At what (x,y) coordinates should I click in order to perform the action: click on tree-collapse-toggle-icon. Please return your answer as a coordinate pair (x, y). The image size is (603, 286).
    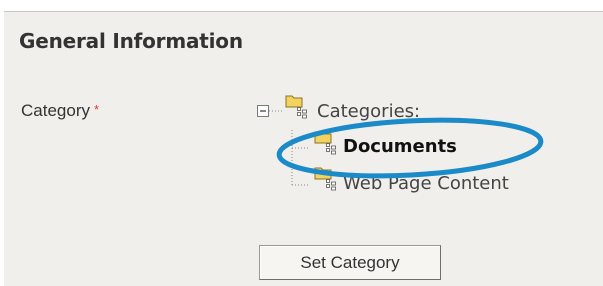
    Looking at the image, I should click on (263, 111).